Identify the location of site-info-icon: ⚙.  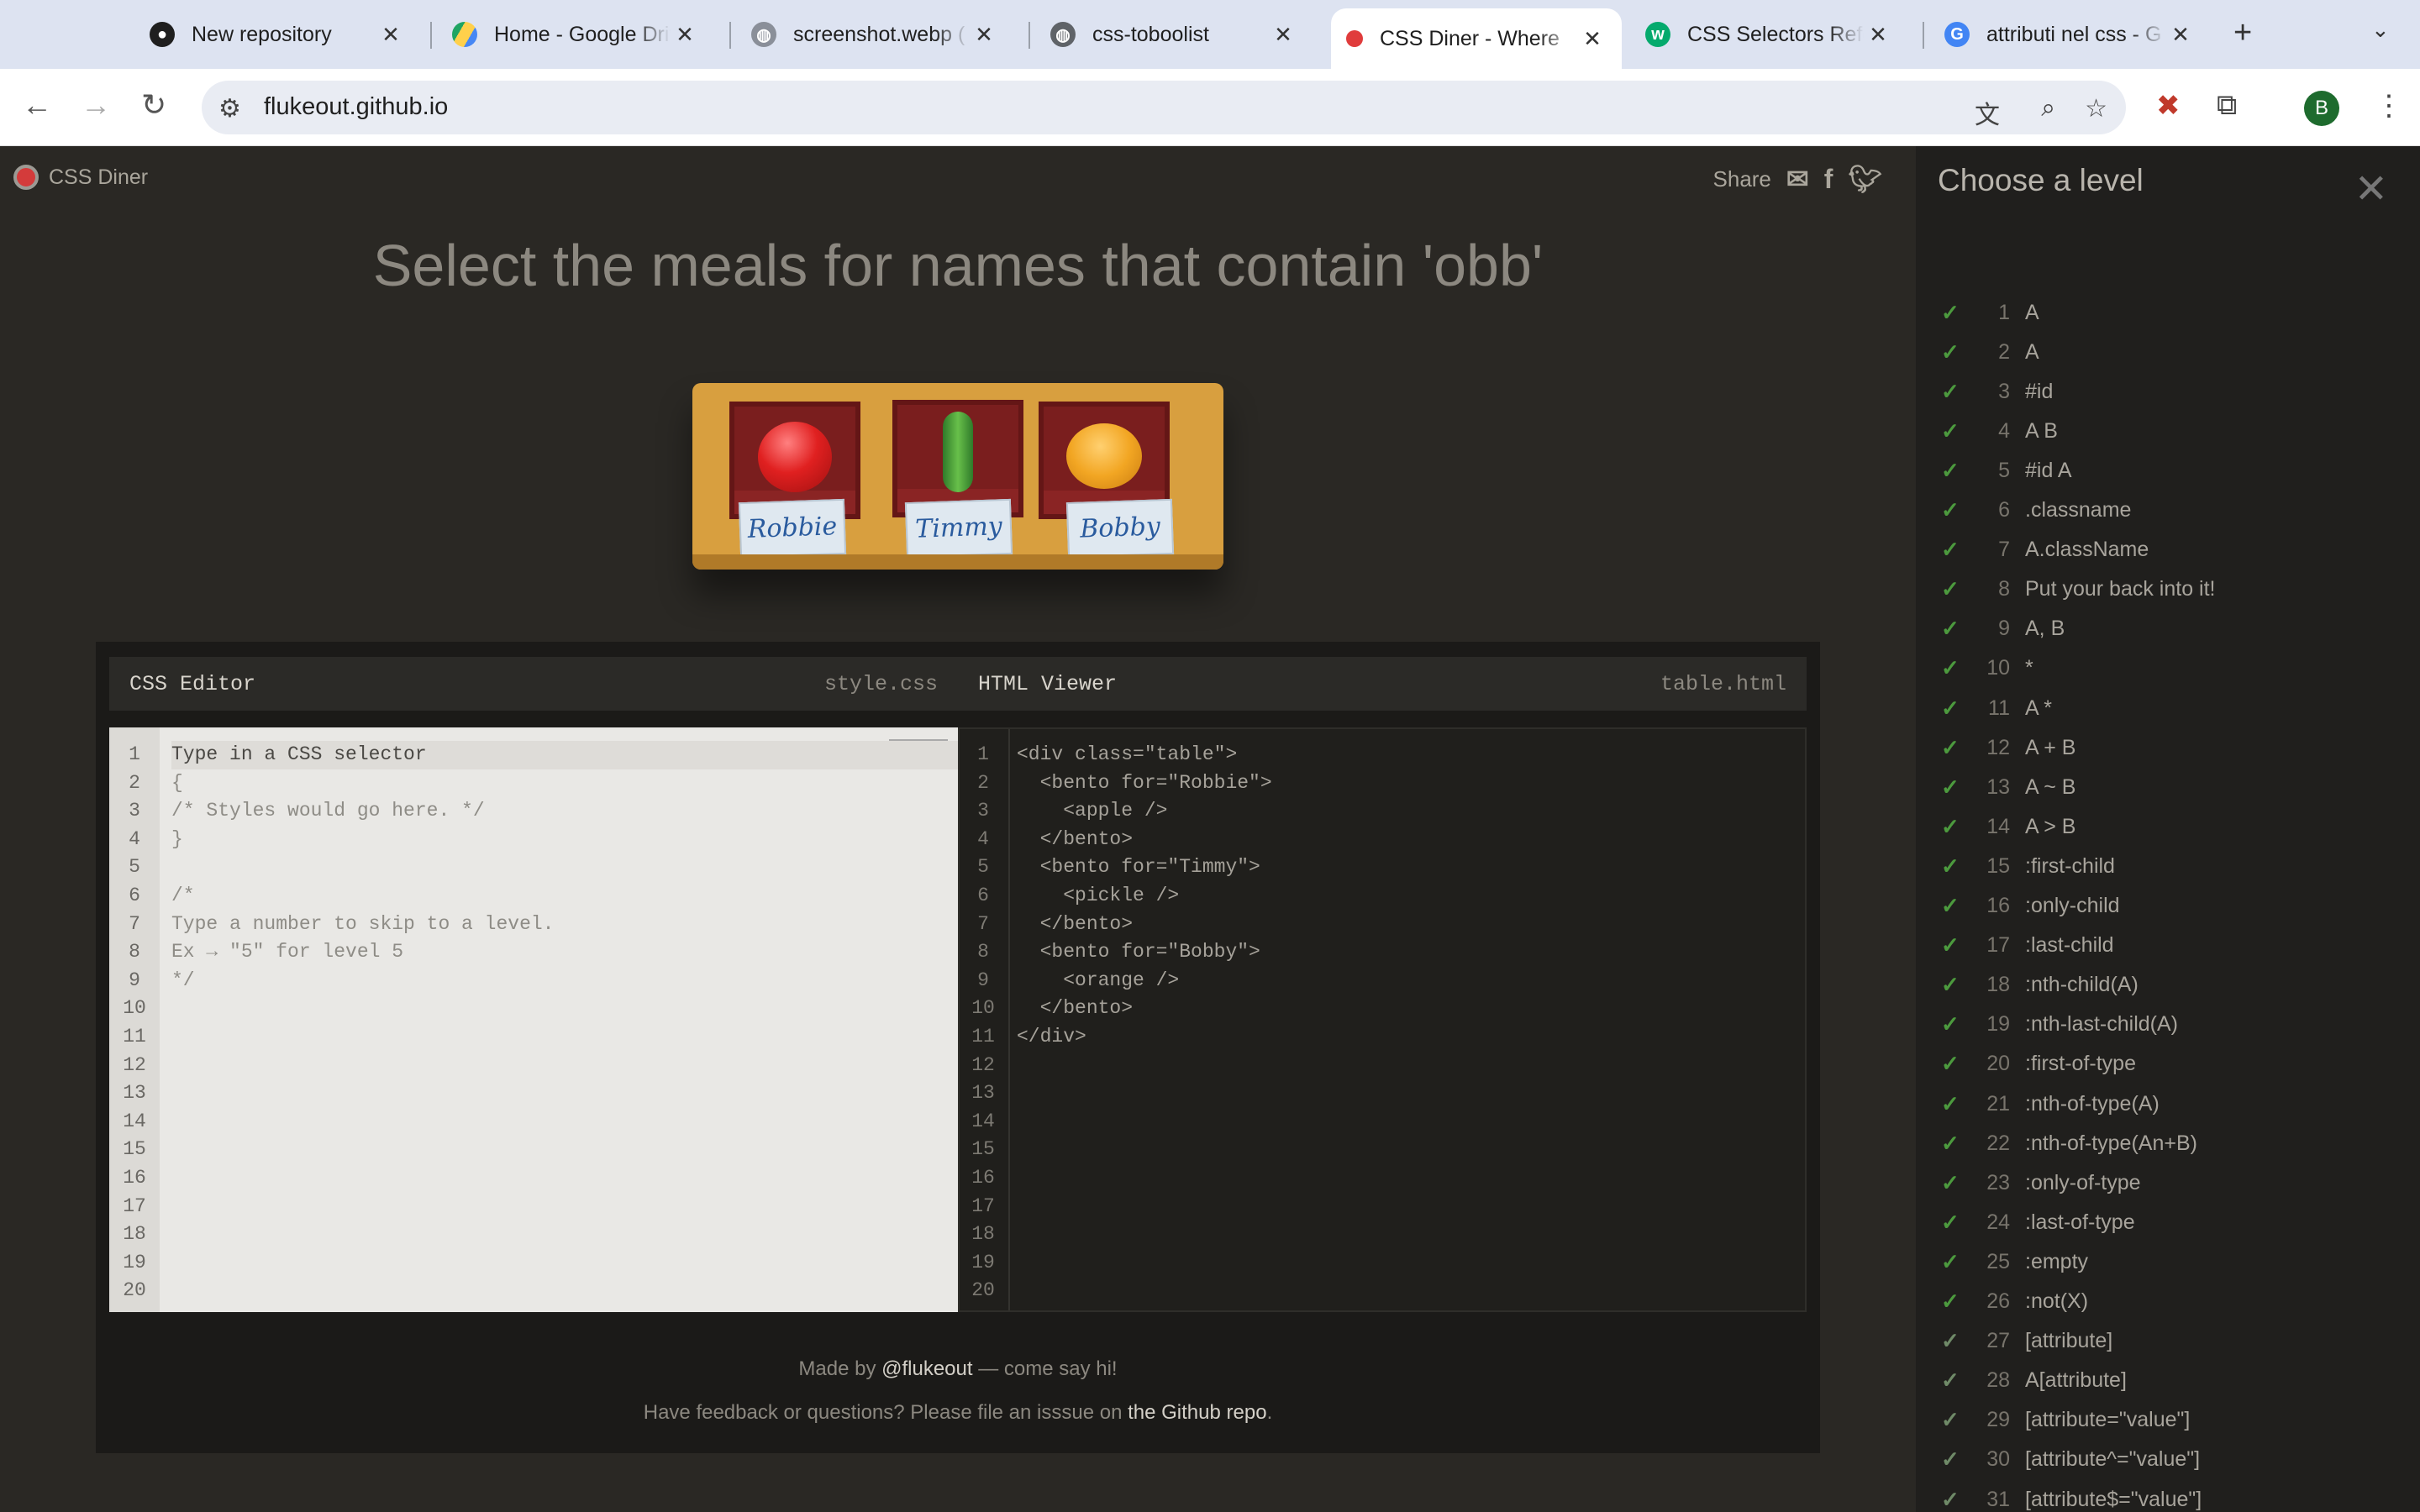
(229, 108).